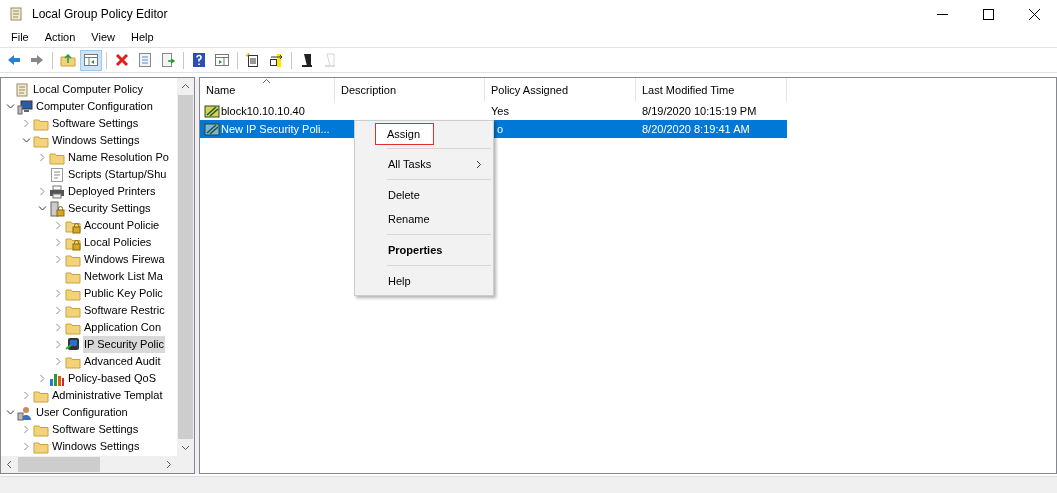 This screenshot has height=493, width=1057. Describe the element at coordinates (699, 111) in the screenshot. I see `table-cell: 8/19/2020 10:15:19 PM` at that location.